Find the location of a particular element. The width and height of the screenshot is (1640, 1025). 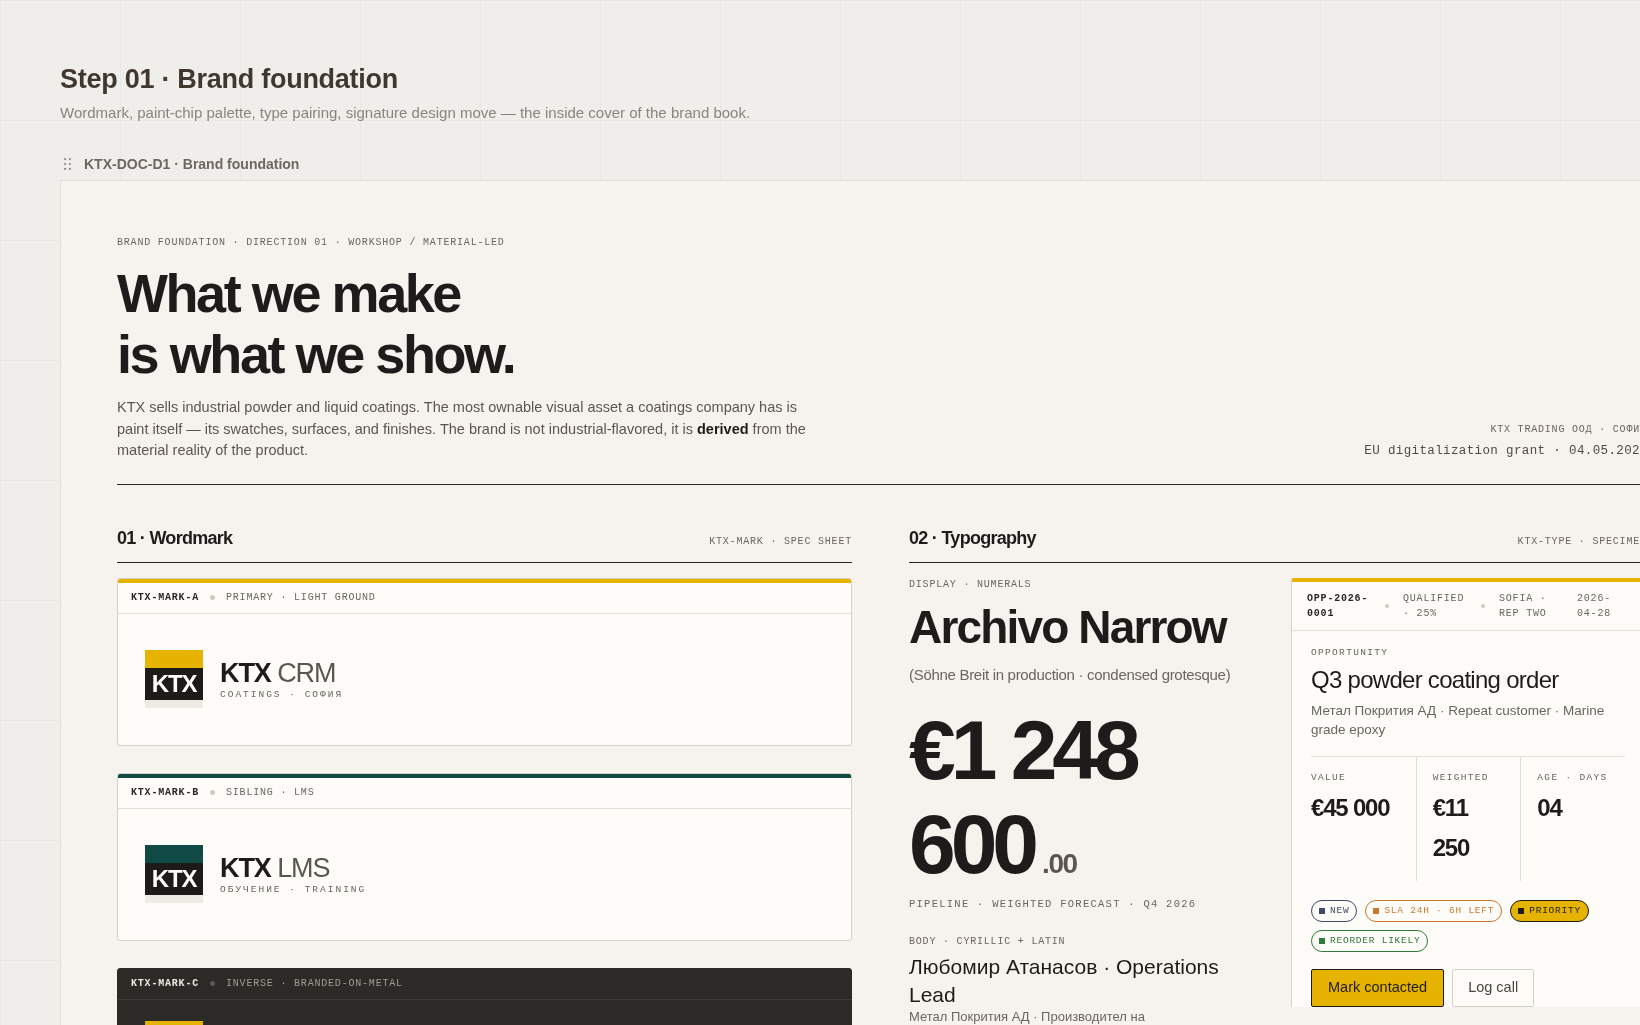

display-amount: €1 248 600.00 is located at coordinates (1023, 796).